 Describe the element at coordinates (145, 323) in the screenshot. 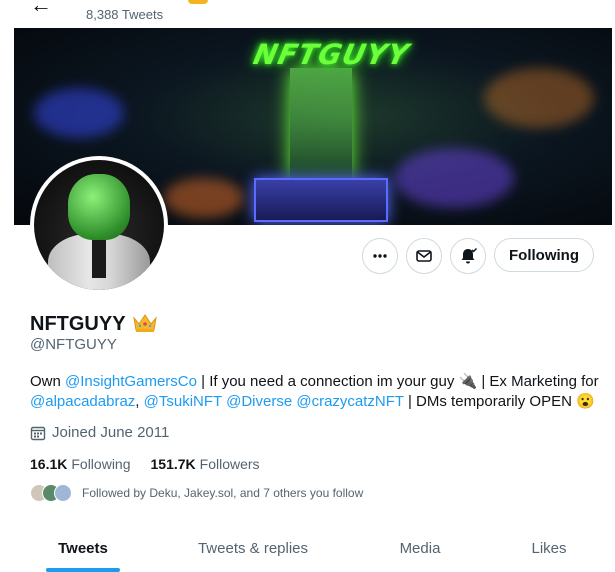

I see `crown-icon` at that location.